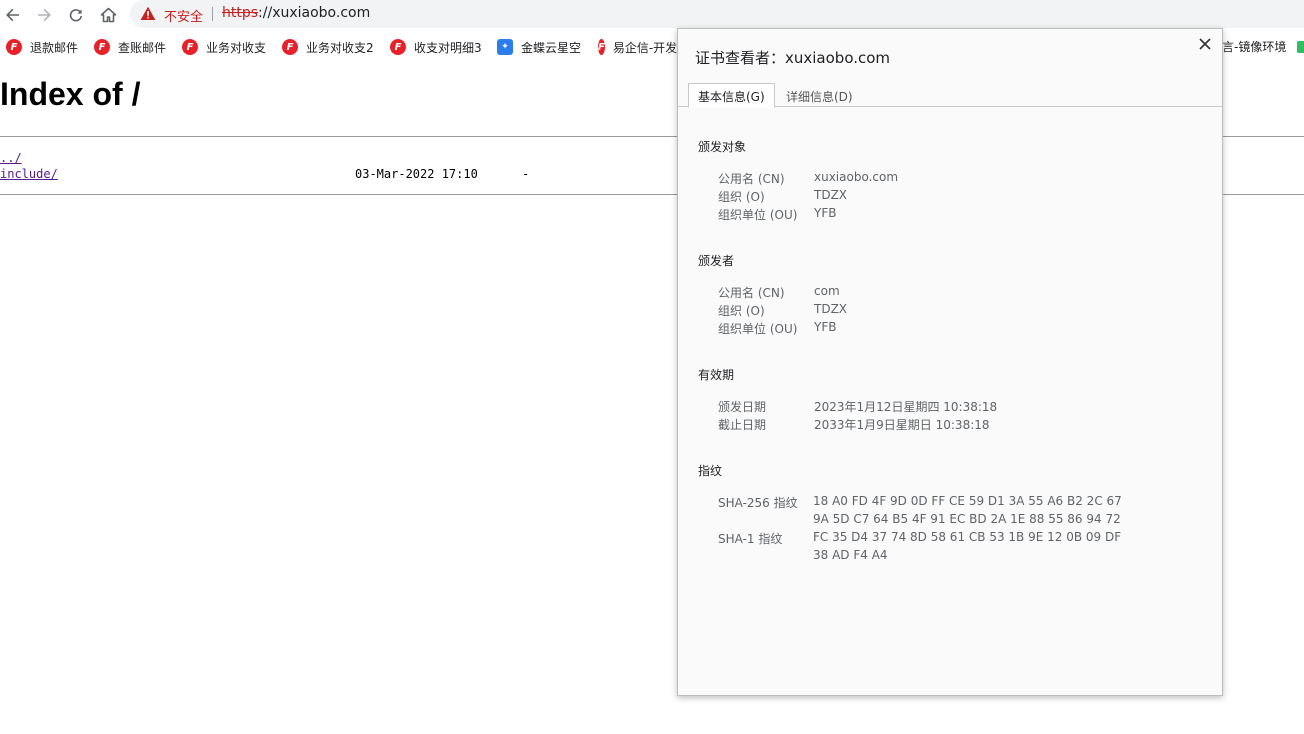 The width and height of the screenshot is (1304, 734). I want to click on bookmark-item: F 业务对收支2, so click(328, 47).